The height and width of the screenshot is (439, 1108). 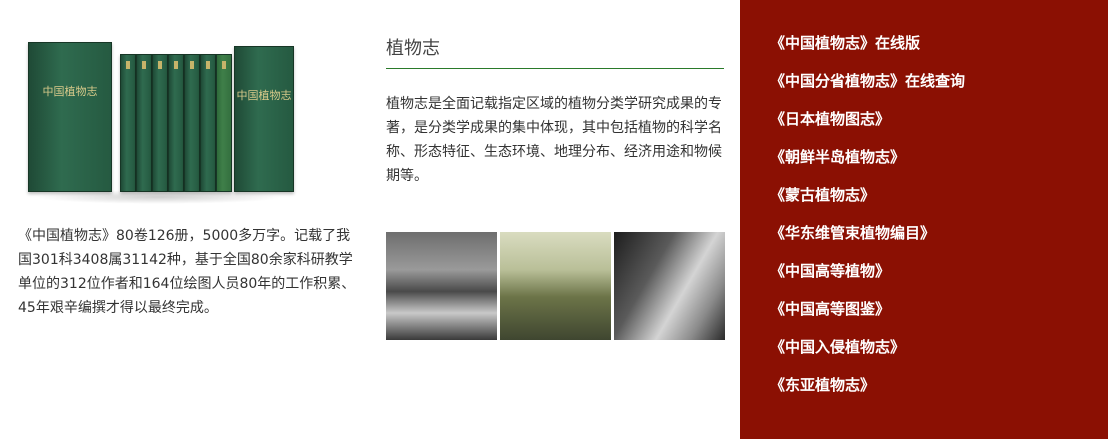 I want to click on book-set-image: 中国植物志 中国植物志, so click(x=159, y=121).